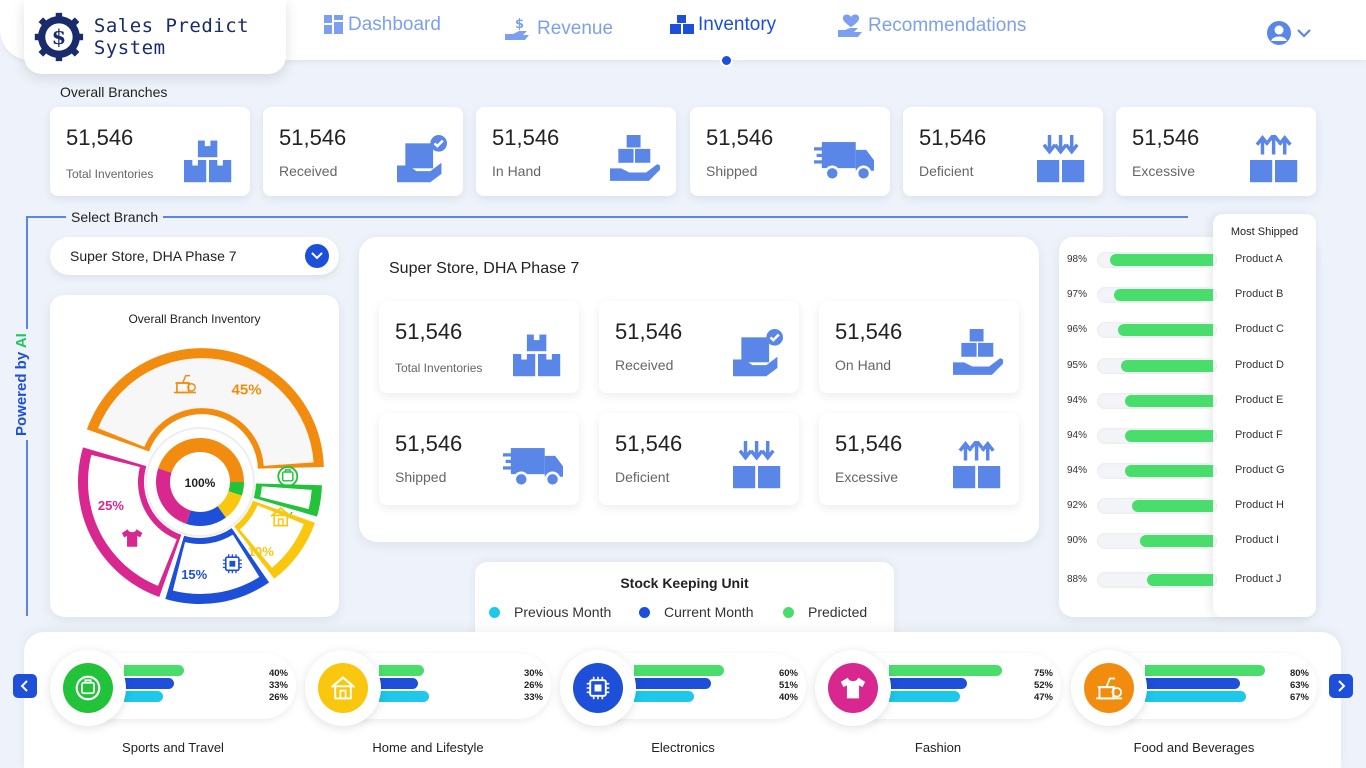 Image resolution: width=1366 pixels, height=768 pixels. I want to click on branch-select-toggle, so click(317, 256).